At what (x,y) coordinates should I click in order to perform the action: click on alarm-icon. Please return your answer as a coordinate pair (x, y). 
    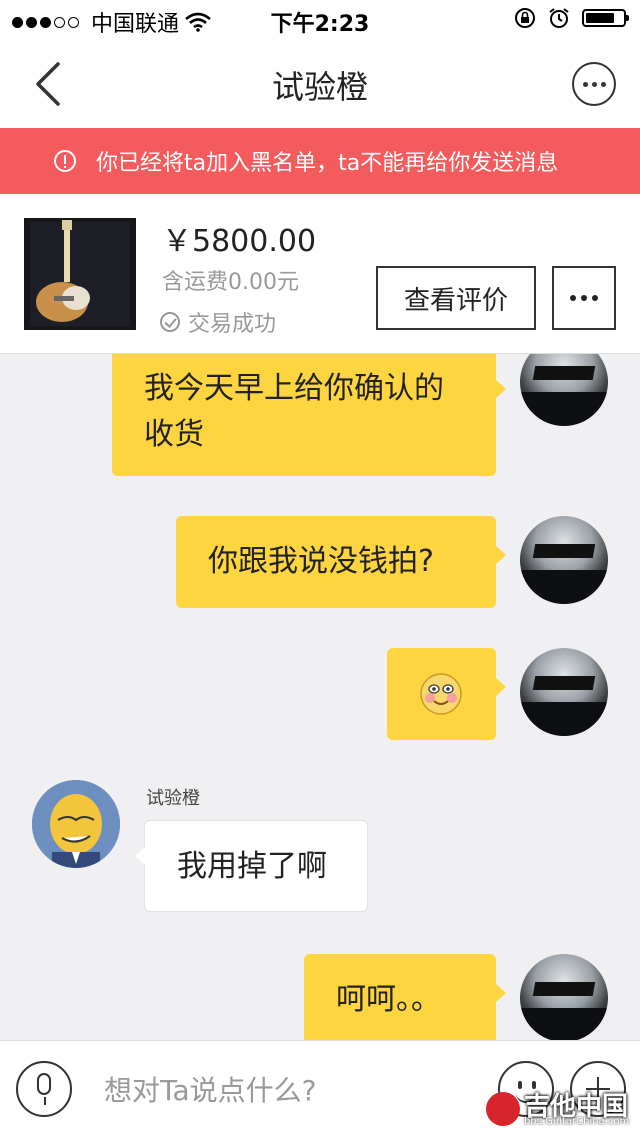
    Looking at the image, I should click on (559, 18).